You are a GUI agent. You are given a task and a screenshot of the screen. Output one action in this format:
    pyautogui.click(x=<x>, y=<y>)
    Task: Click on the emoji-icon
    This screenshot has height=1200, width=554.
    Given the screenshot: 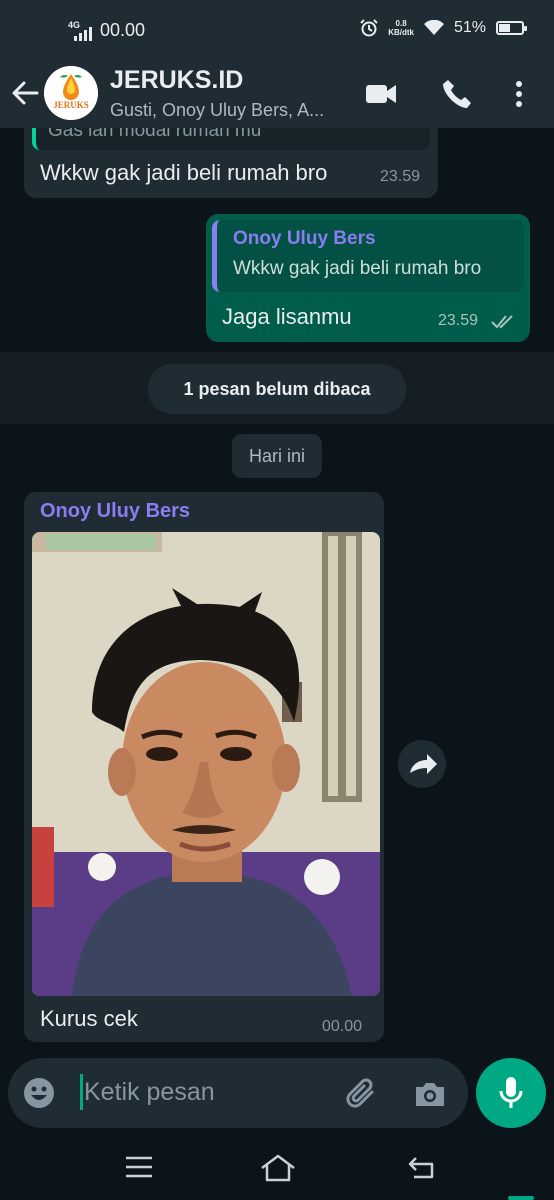 What is the action you would take?
    pyautogui.click(x=39, y=1093)
    